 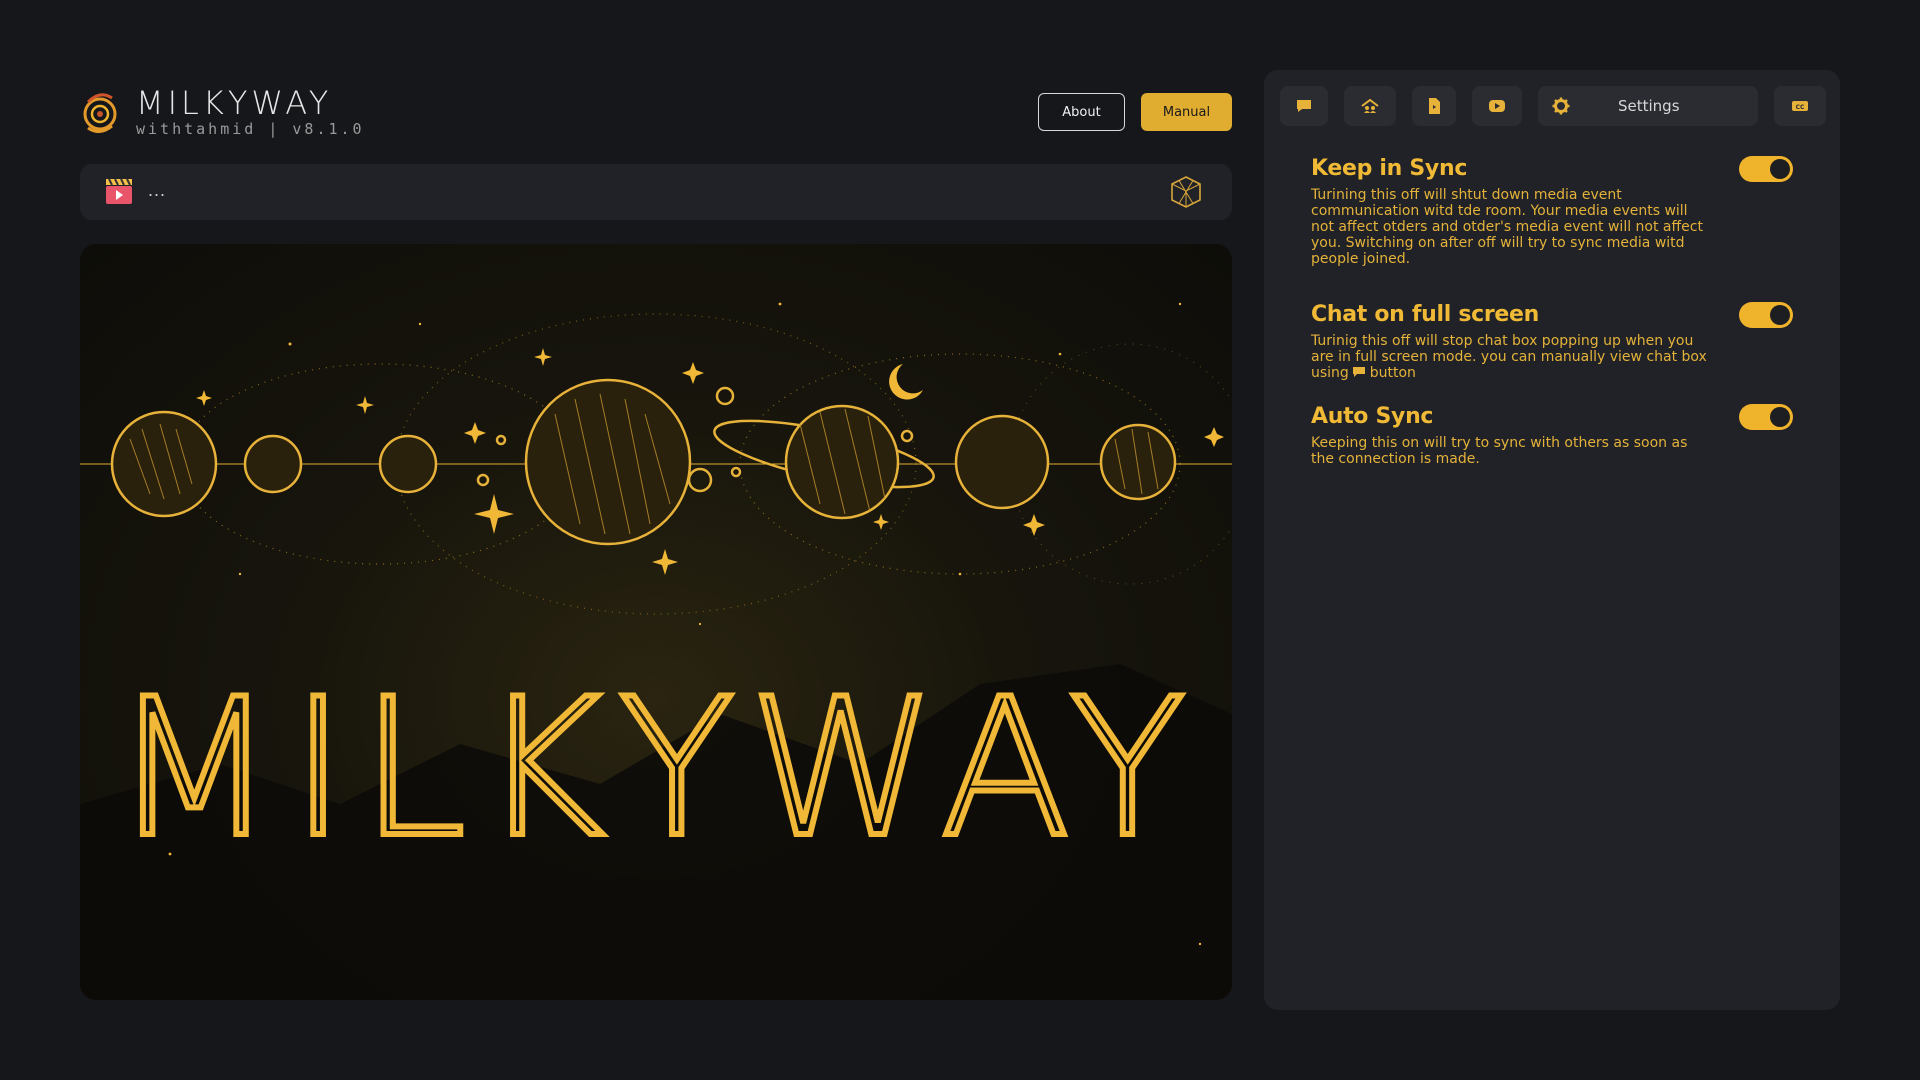 What do you see at coordinates (1372, 416) in the screenshot?
I see `setting-title: Auto Sync` at bounding box center [1372, 416].